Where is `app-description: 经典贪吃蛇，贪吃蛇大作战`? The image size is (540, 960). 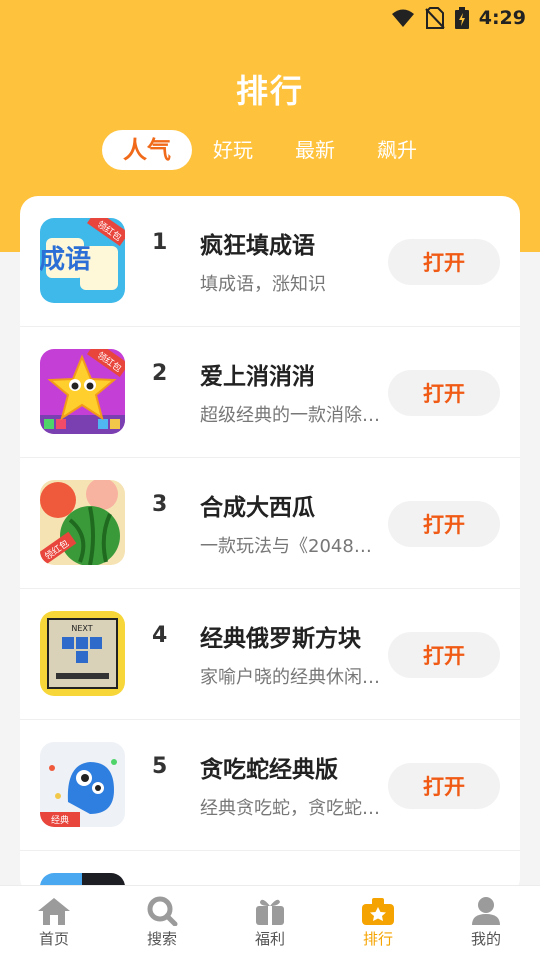 app-description: 经典贪吃蛇，贪吃蛇大作战 is located at coordinates (290, 808).